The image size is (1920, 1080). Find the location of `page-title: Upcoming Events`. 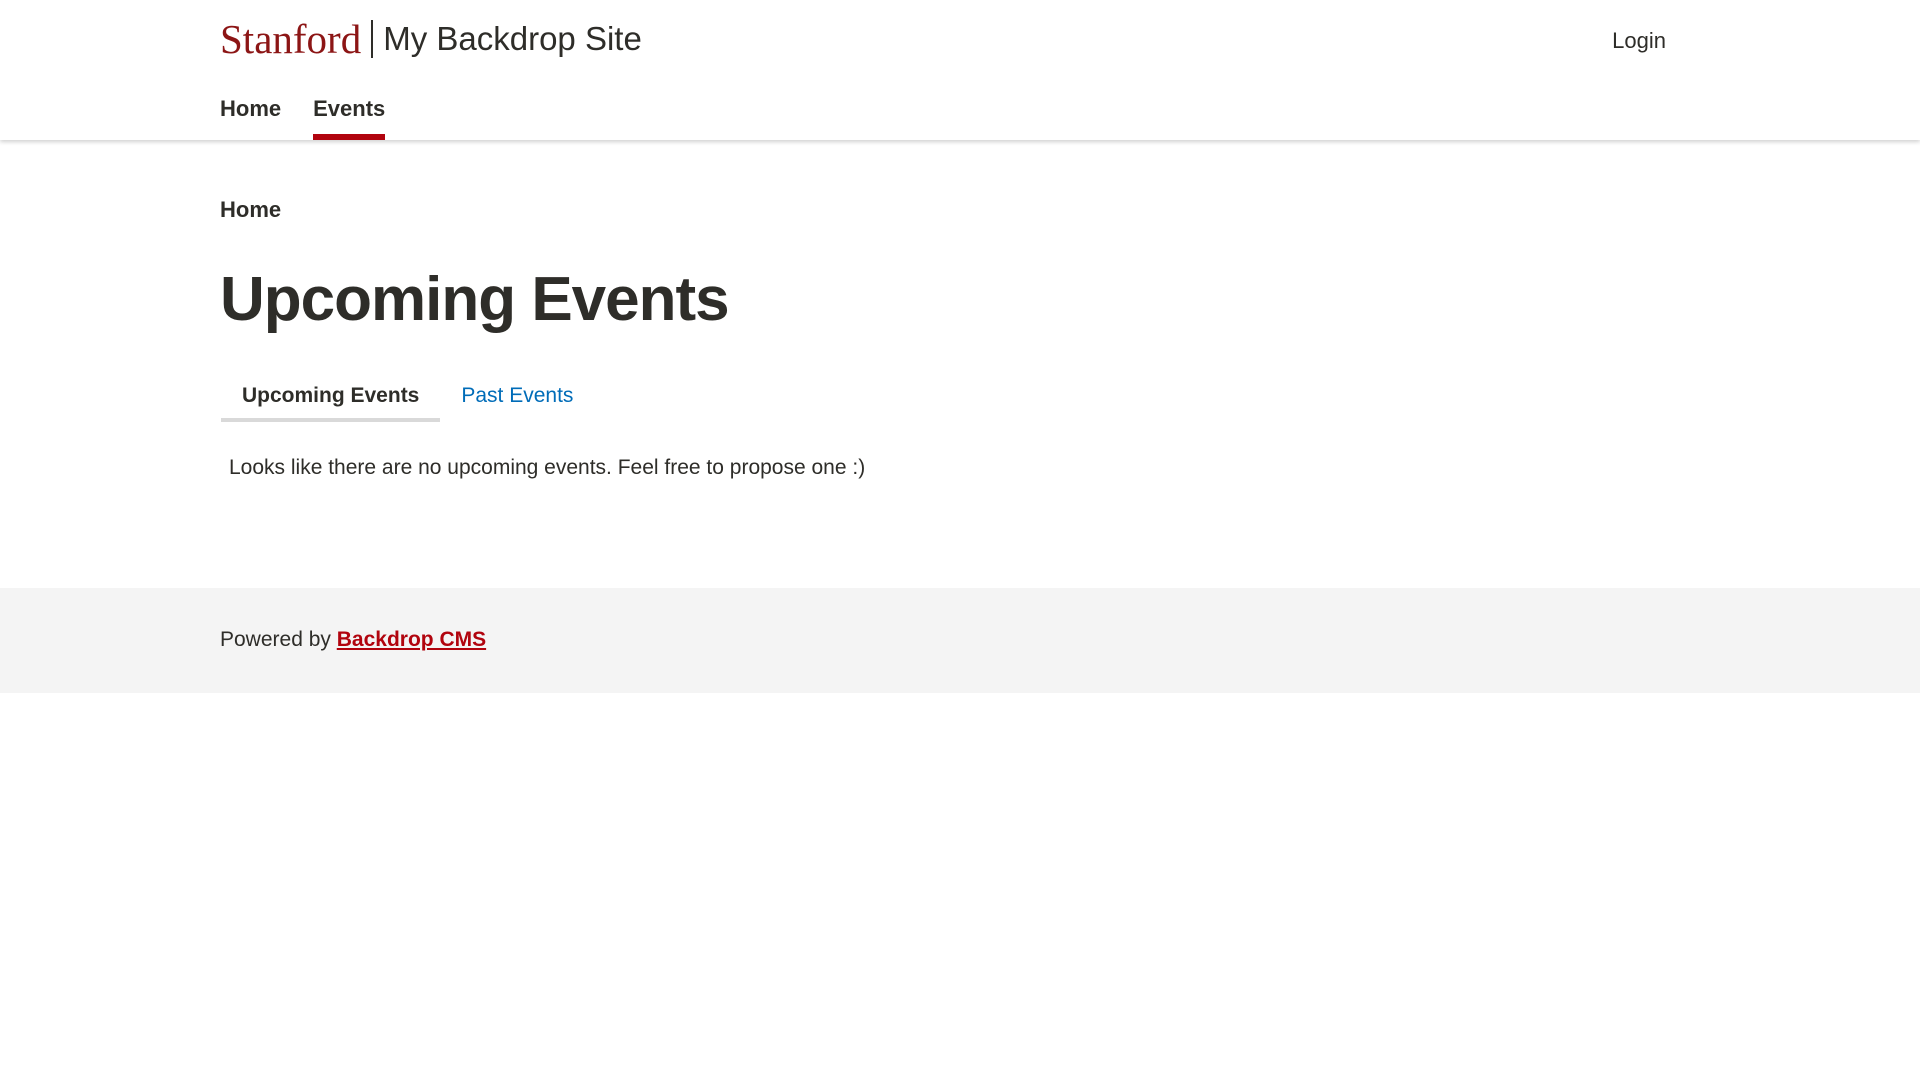

page-title: Upcoming Events is located at coordinates (475, 299).